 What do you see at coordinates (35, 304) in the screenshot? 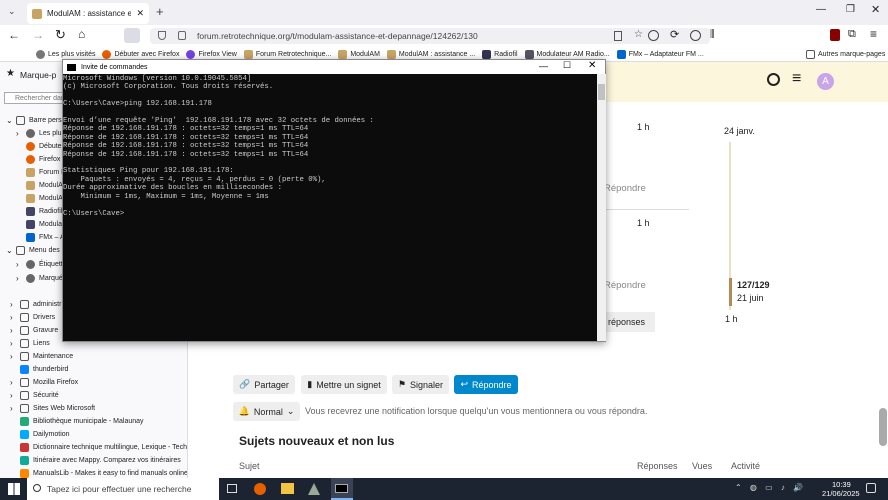
I see `sidebar-bookmark-item: › administr` at bounding box center [35, 304].